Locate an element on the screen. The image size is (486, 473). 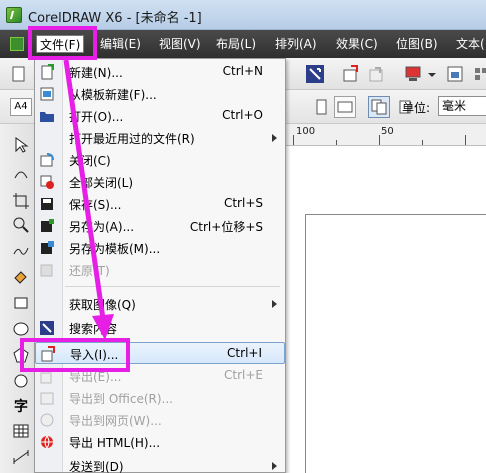
document-icon is located at coordinates (17, 44).